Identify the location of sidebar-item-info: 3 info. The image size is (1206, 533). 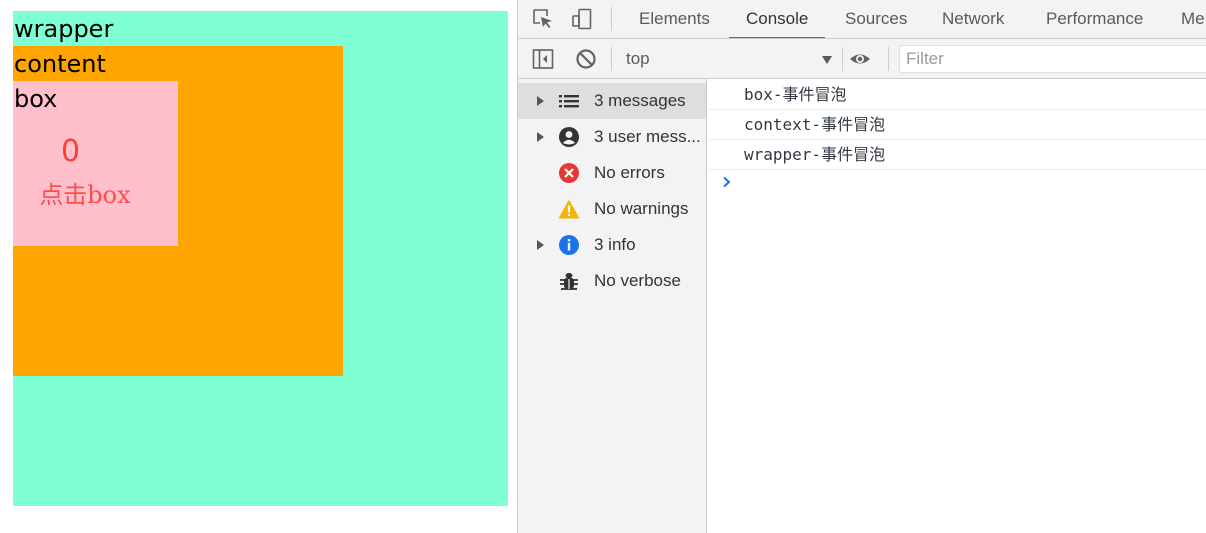
(612, 245).